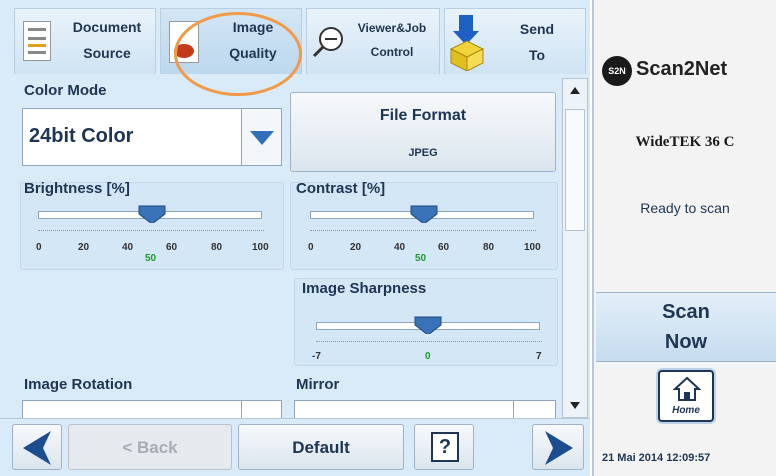  I want to click on contrast-ticks, so click(423, 232).